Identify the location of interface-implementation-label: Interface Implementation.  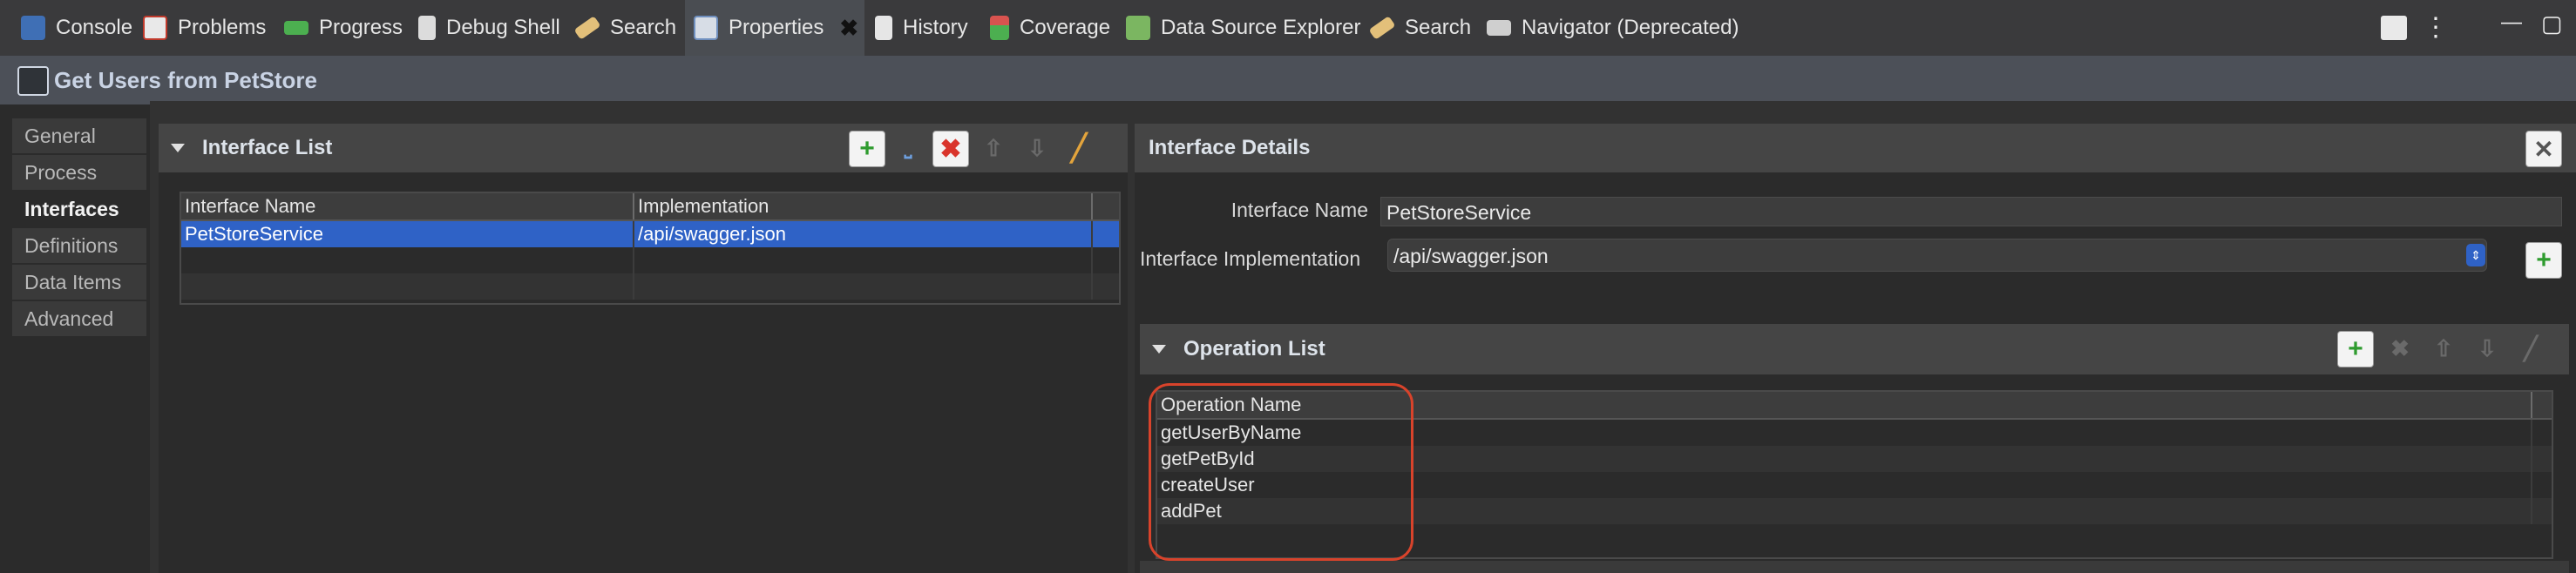
(1251, 258).